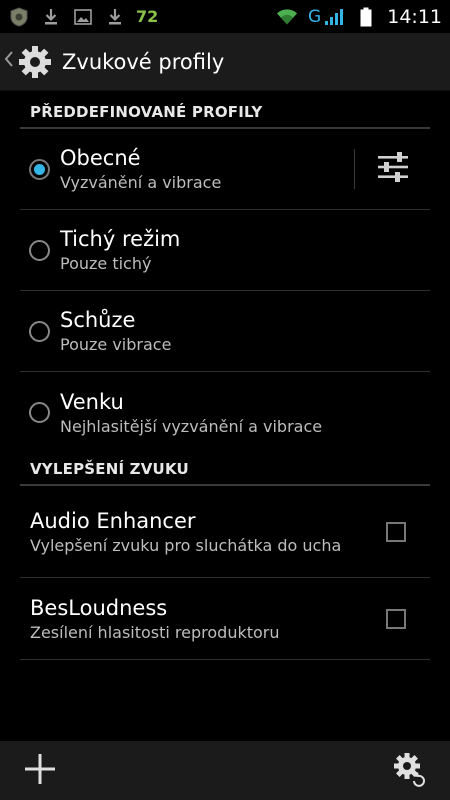 Image resolution: width=450 pixels, height=800 pixels. I want to click on status-bar-system: G 14:11, so click(359, 17).